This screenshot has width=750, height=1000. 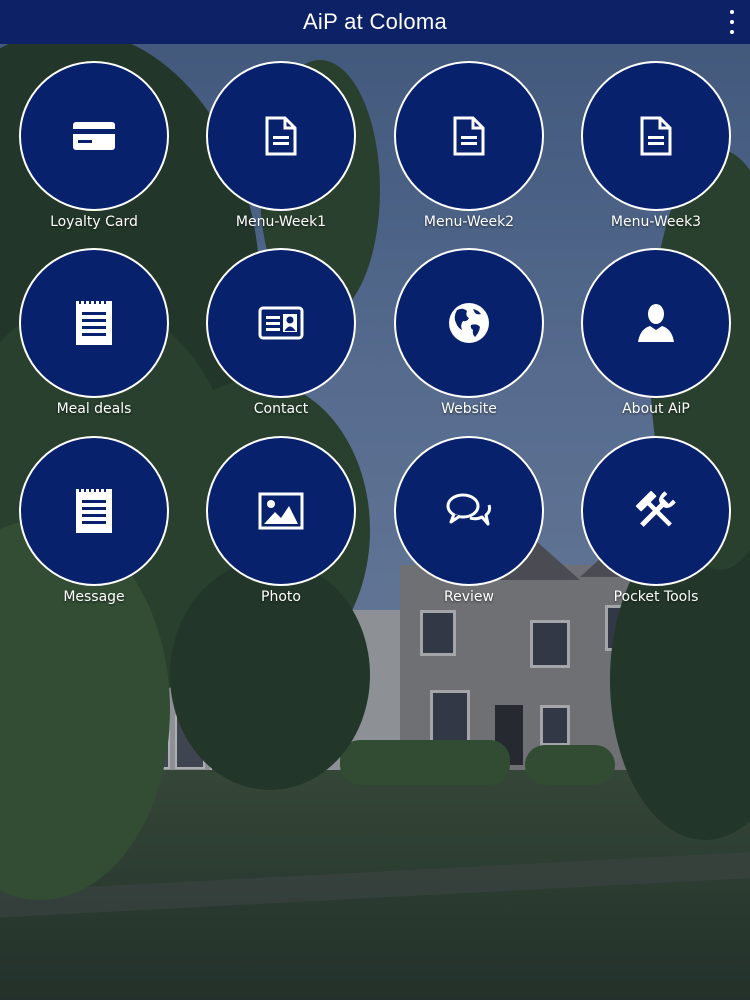 I want to click on contact-card-icon, so click(x=281, y=323).